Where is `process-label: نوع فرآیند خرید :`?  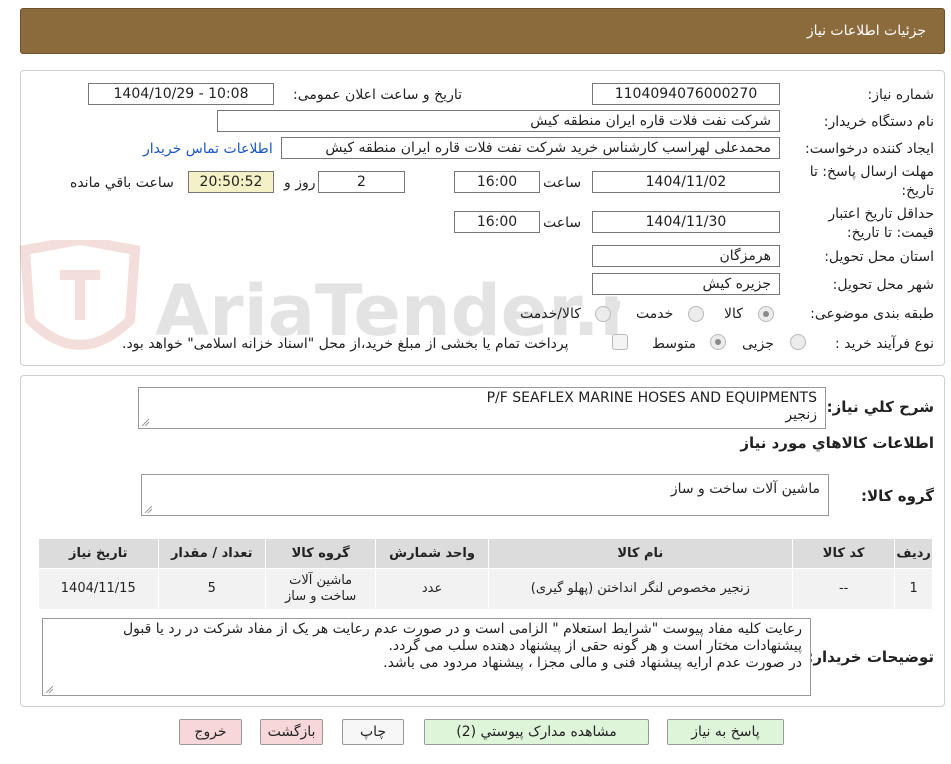 process-label: نوع فرآیند خرید : is located at coordinates (884, 344).